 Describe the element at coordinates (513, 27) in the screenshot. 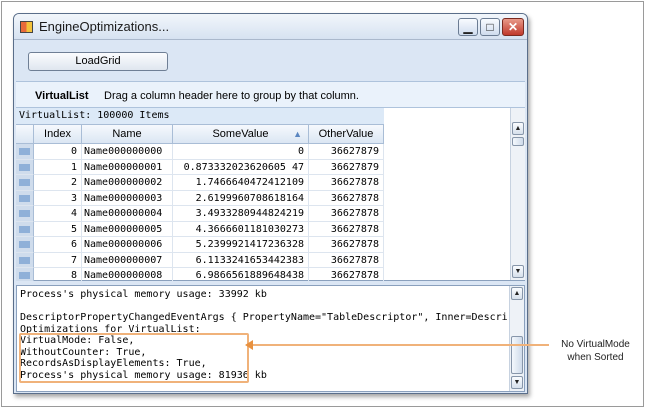

I see `close-button: ✕` at that location.